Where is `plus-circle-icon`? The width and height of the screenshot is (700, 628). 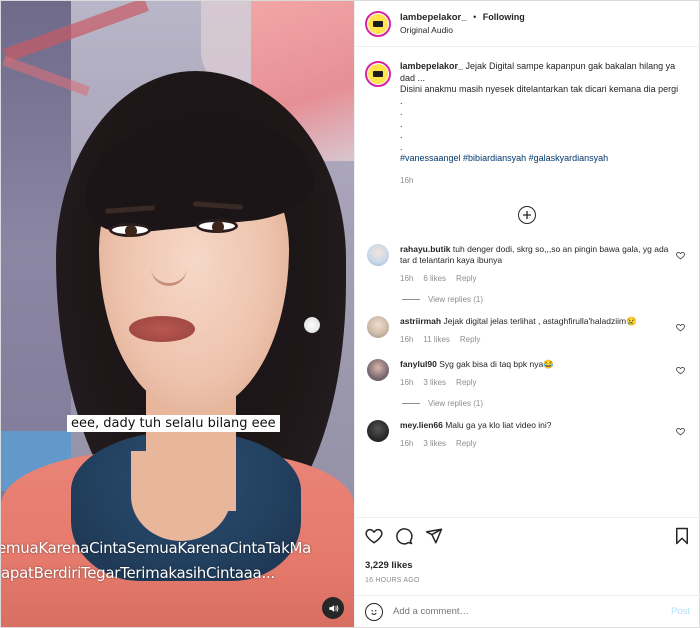 plus-circle-icon is located at coordinates (527, 215).